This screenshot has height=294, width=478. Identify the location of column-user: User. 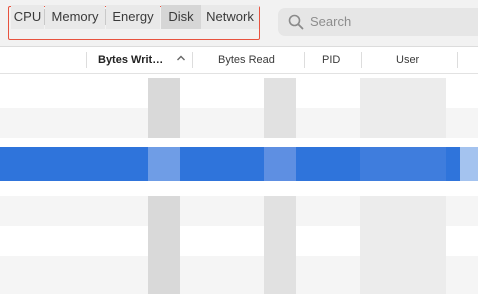
(407, 60).